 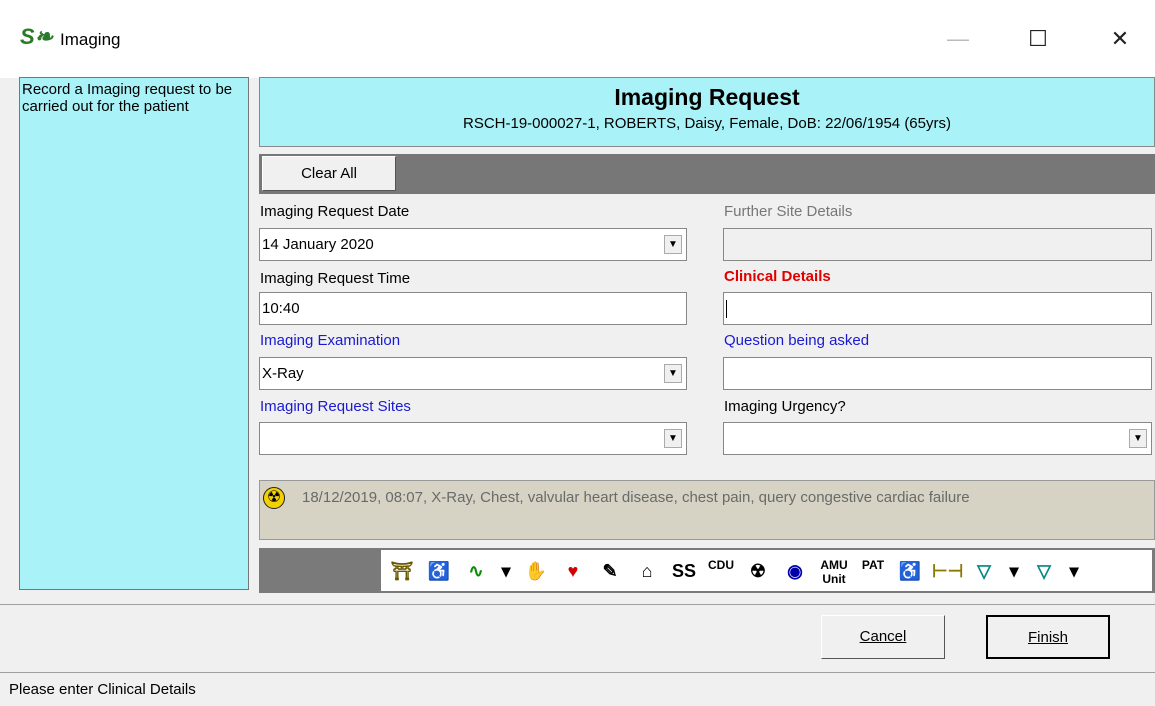 I want to click on request-date-label: Imaging Request Date, so click(x=335, y=211).